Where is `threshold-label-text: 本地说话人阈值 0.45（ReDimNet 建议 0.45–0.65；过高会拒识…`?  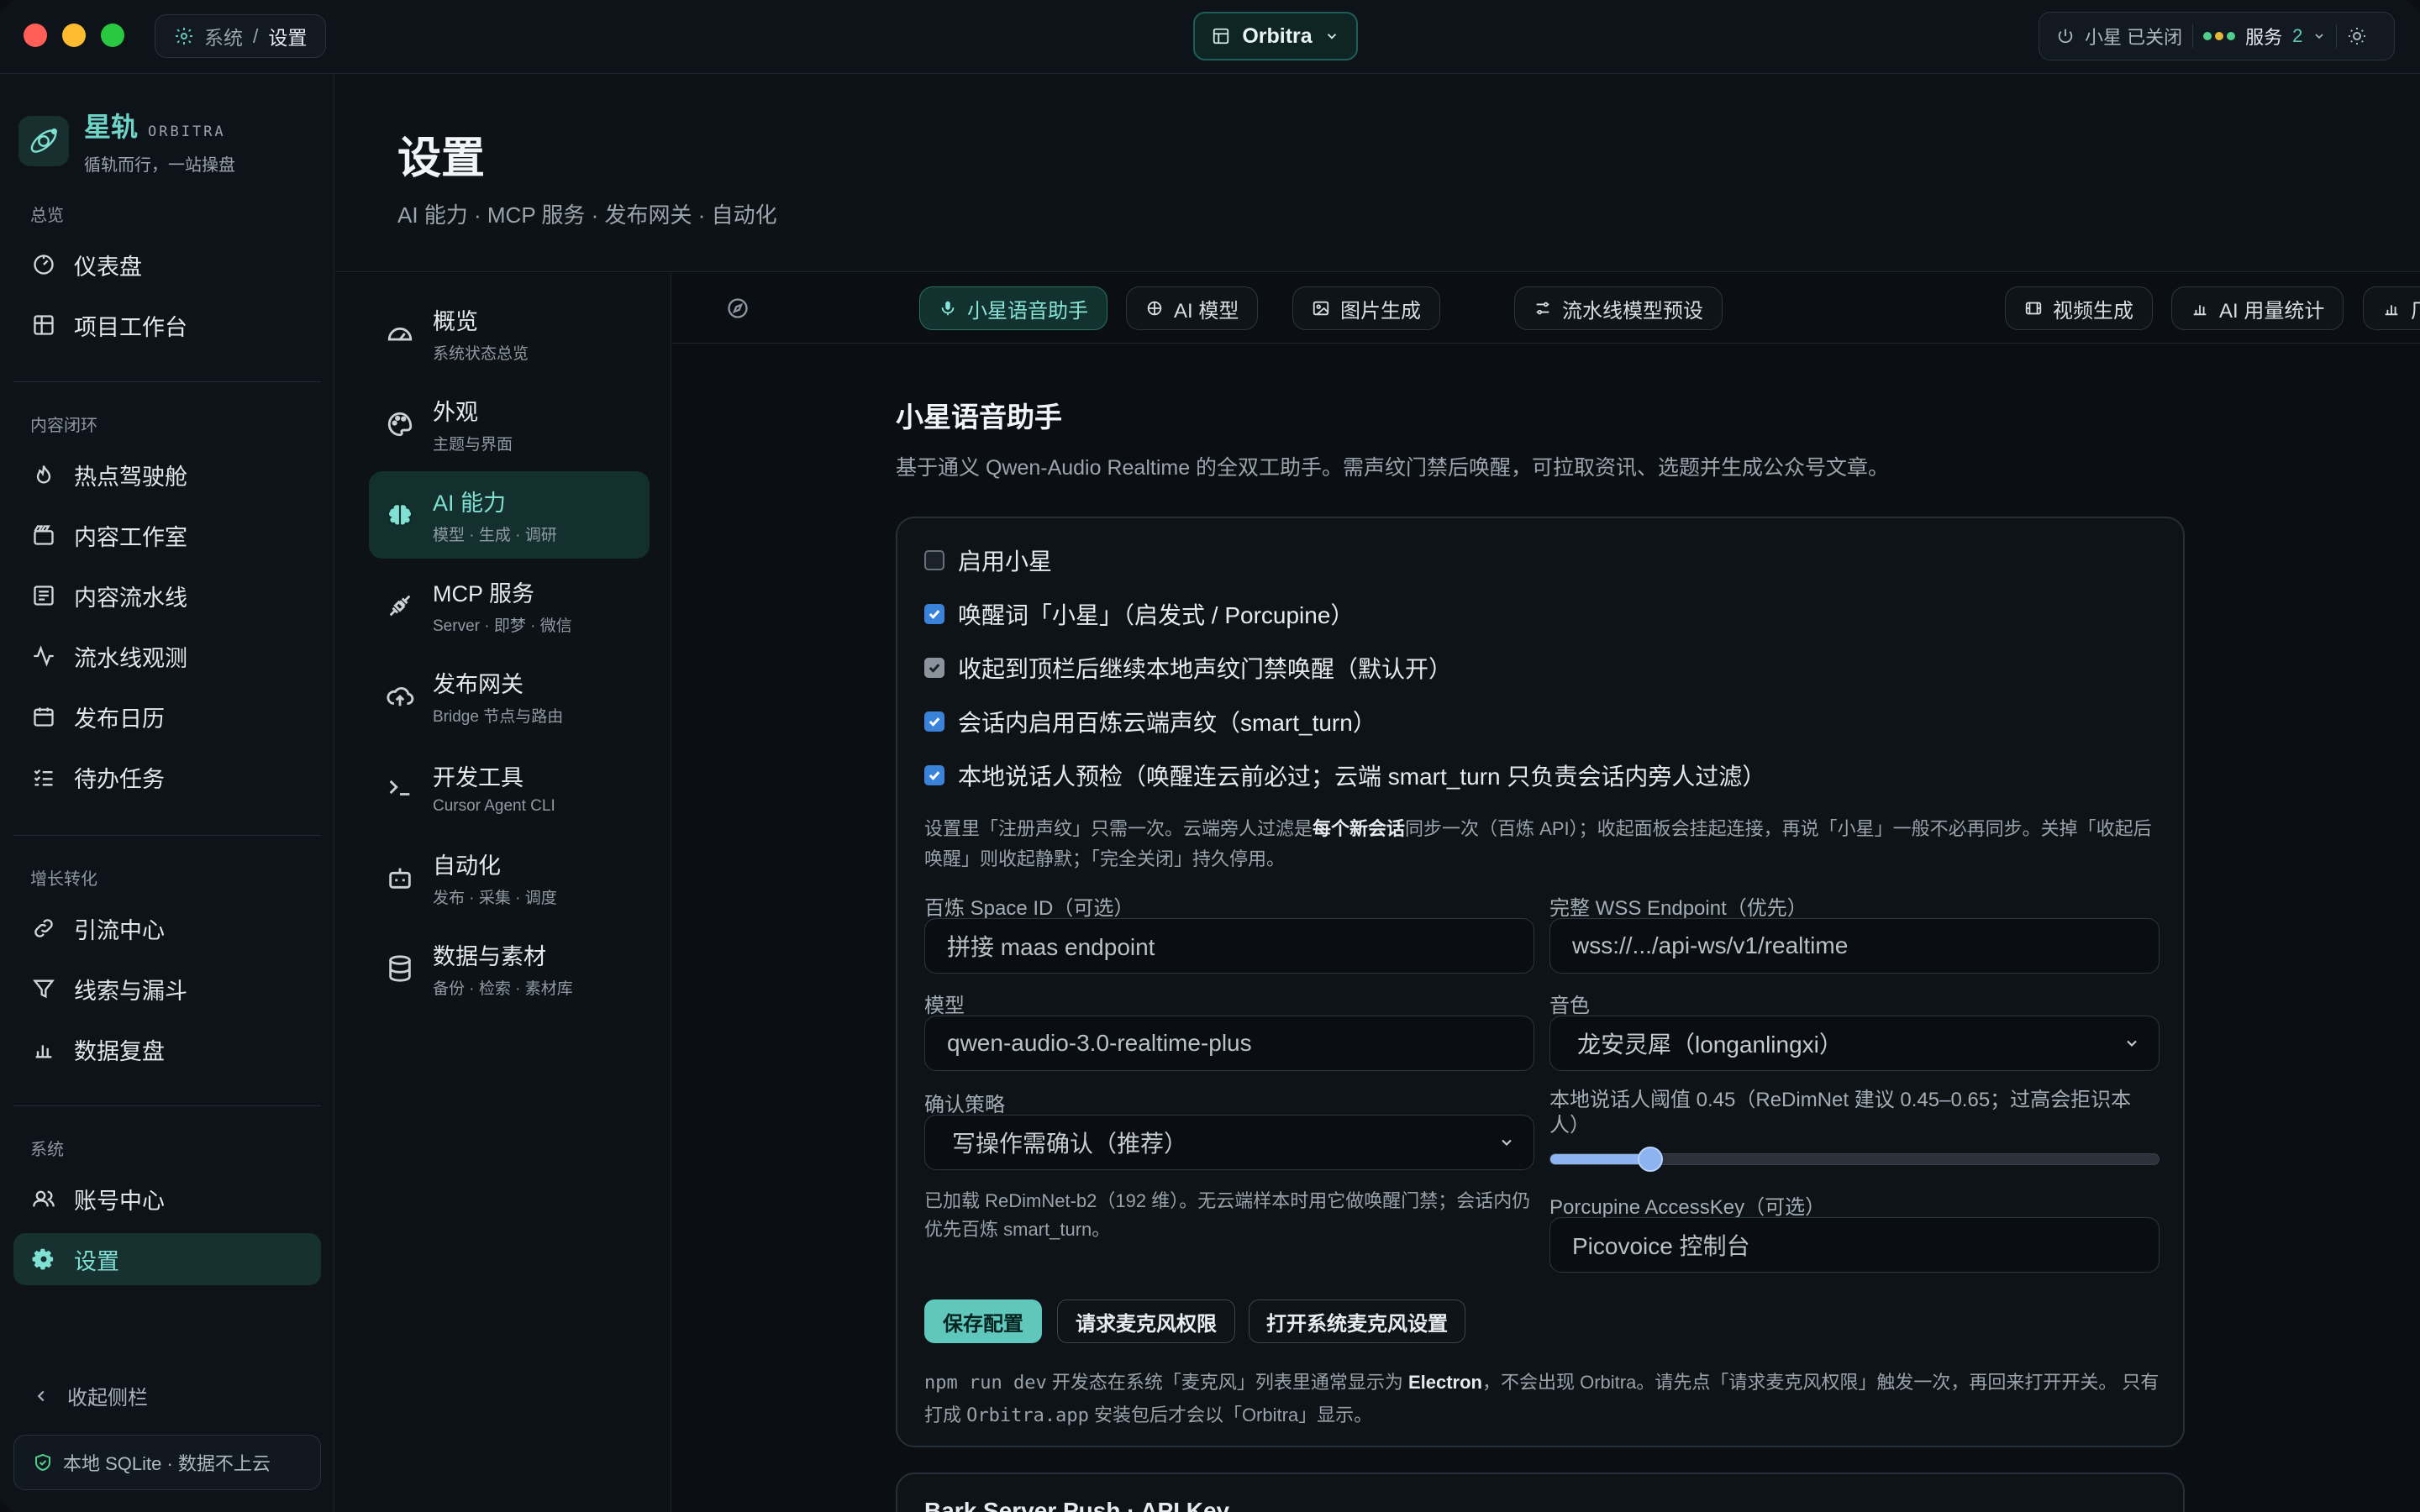
threshold-label-text: 本地说话人阈值 0.45（ReDimNet 建议 0.45–0.65；过高会拒识… is located at coordinates (1841, 1100).